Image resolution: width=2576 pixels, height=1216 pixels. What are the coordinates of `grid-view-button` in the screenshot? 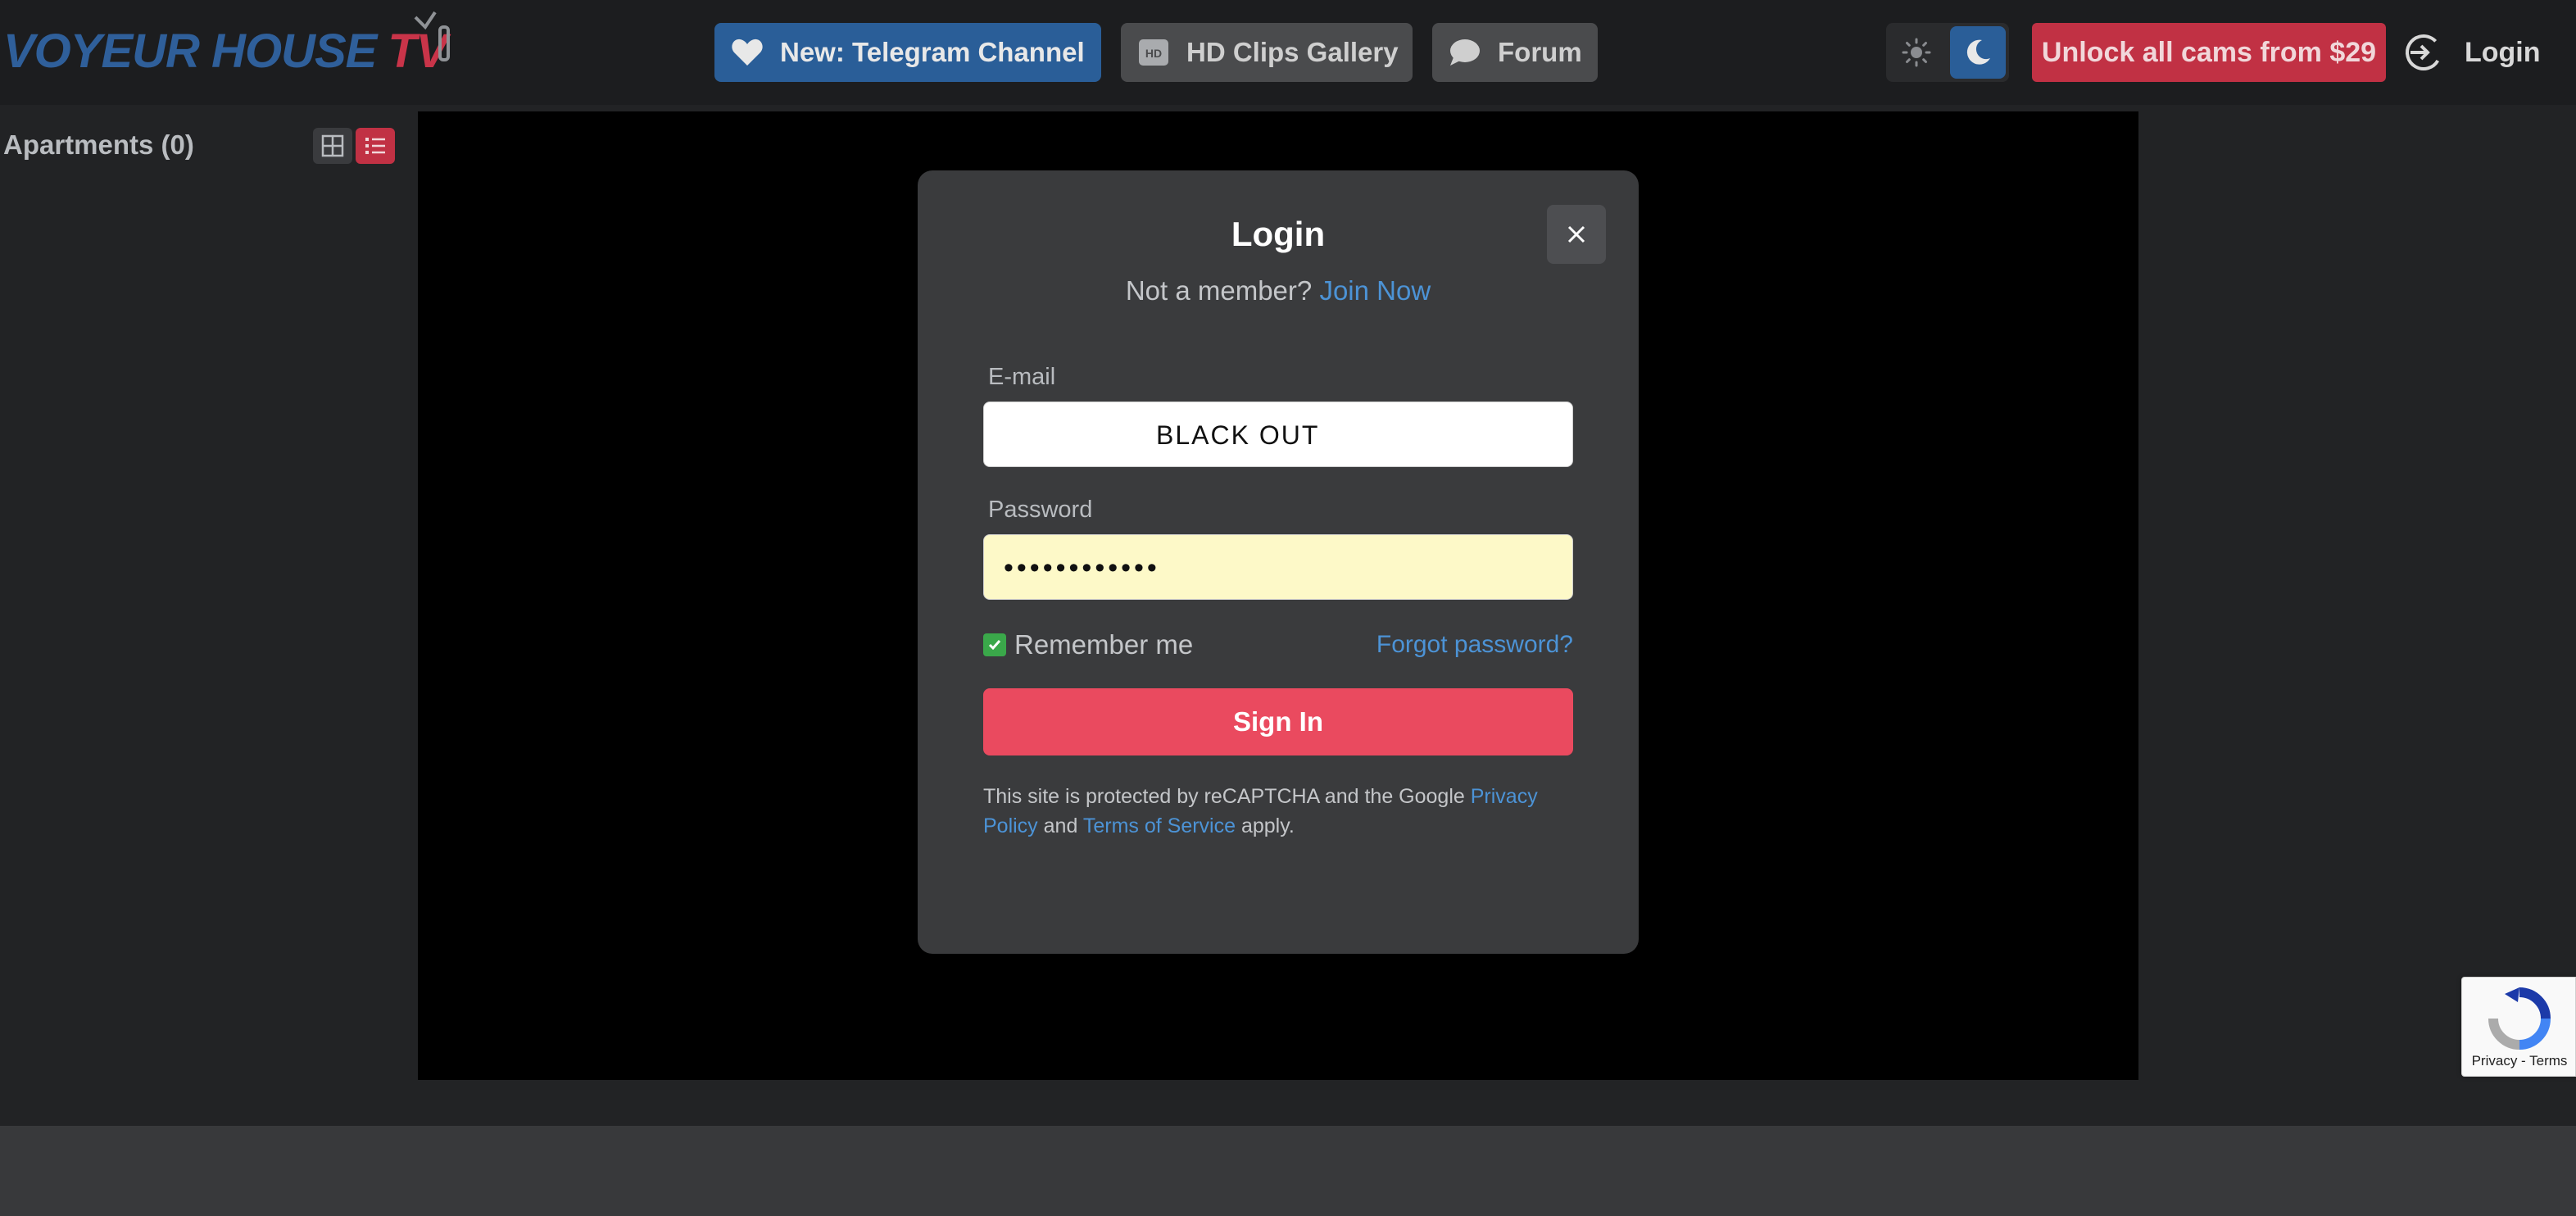 It's located at (332, 146).